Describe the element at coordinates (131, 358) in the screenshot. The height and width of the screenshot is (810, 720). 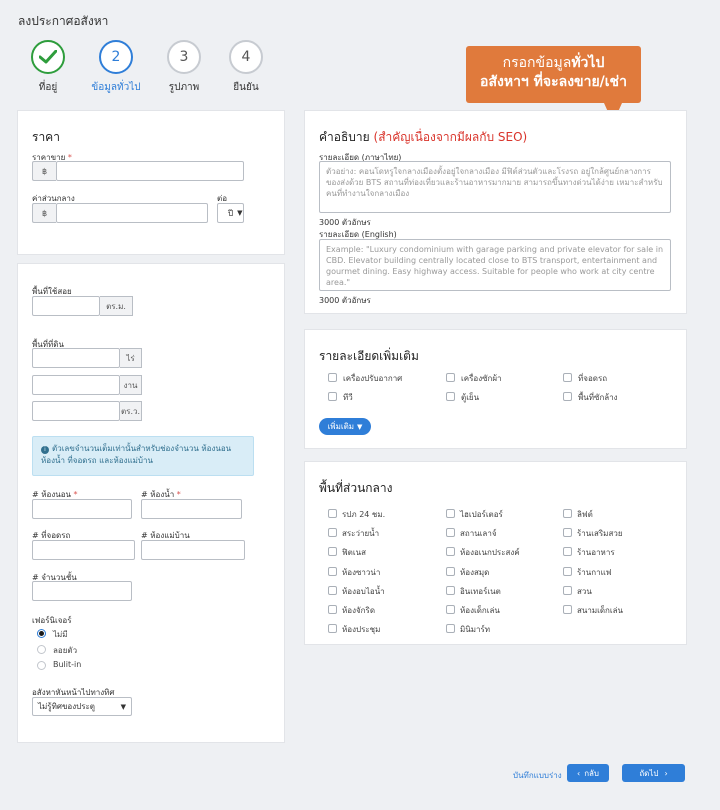
I see `land-rai-unit: ไร่` at that location.